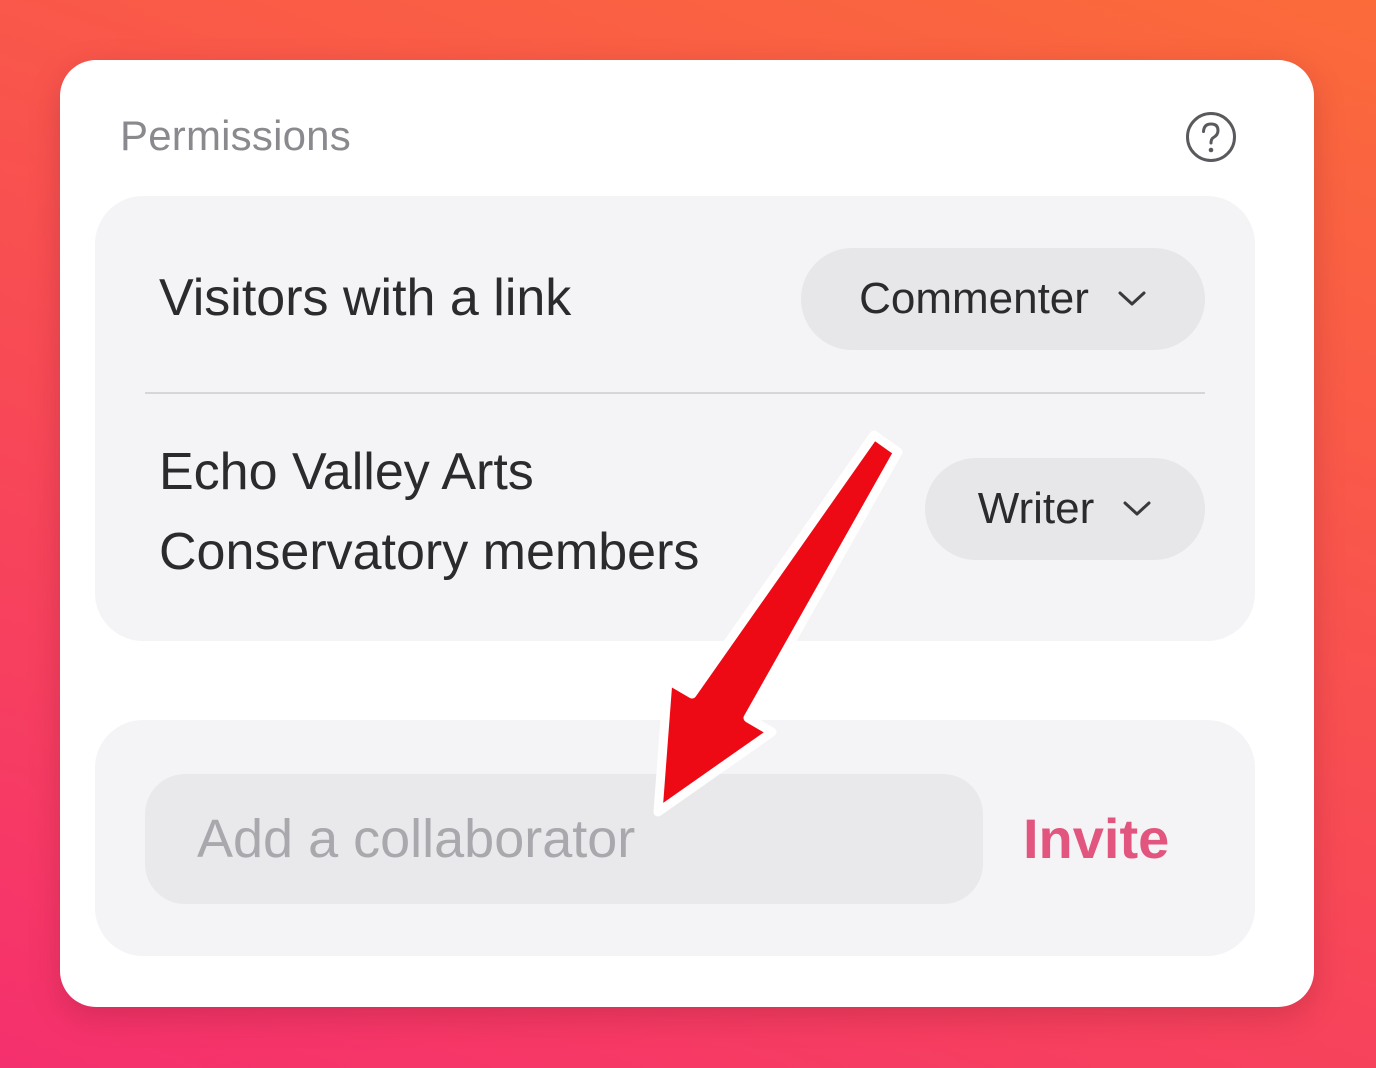 This screenshot has height=1068, width=1376. Describe the element at coordinates (564, 839) in the screenshot. I see `collaborator-input` at that location.